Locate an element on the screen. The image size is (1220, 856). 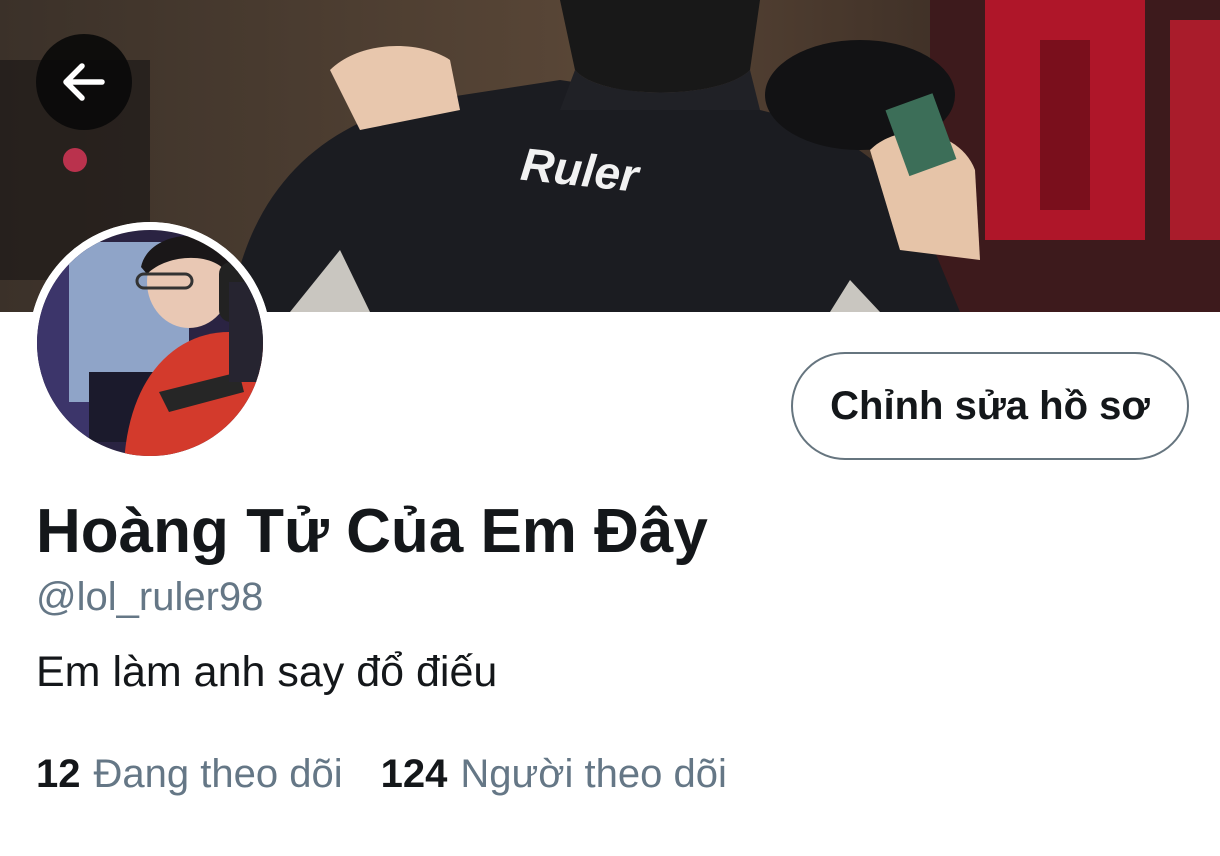
followers-link: 124 Người theo dõi is located at coordinates (554, 774).